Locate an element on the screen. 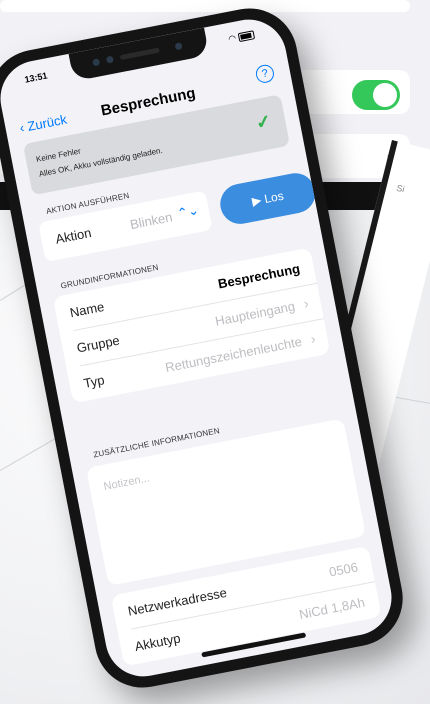 The image size is (430, 704). row-value: Besprechung is located at coordinates (259, 276).